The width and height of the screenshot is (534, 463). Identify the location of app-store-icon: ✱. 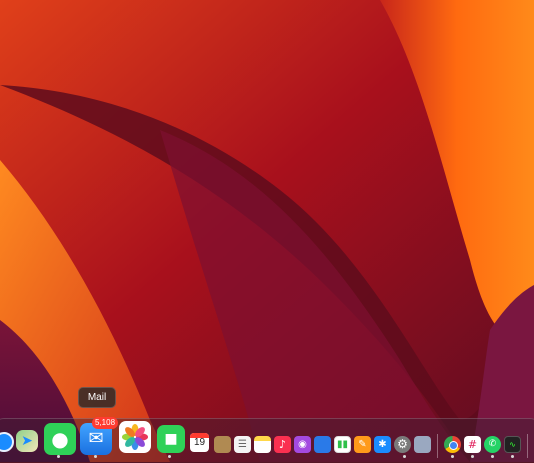
(382, 444).